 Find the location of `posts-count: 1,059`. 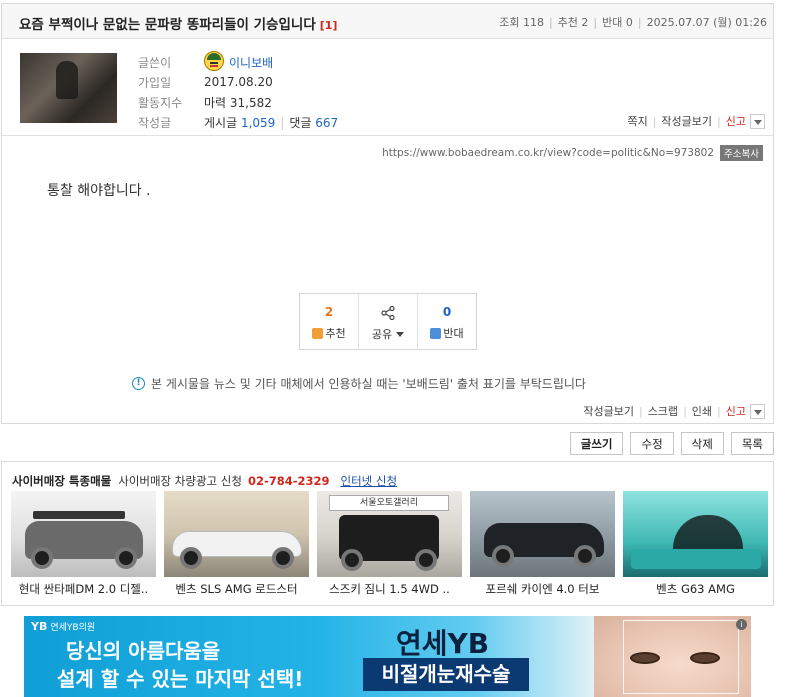

posts-count: 1,059 is located at coordinates (258, 123).